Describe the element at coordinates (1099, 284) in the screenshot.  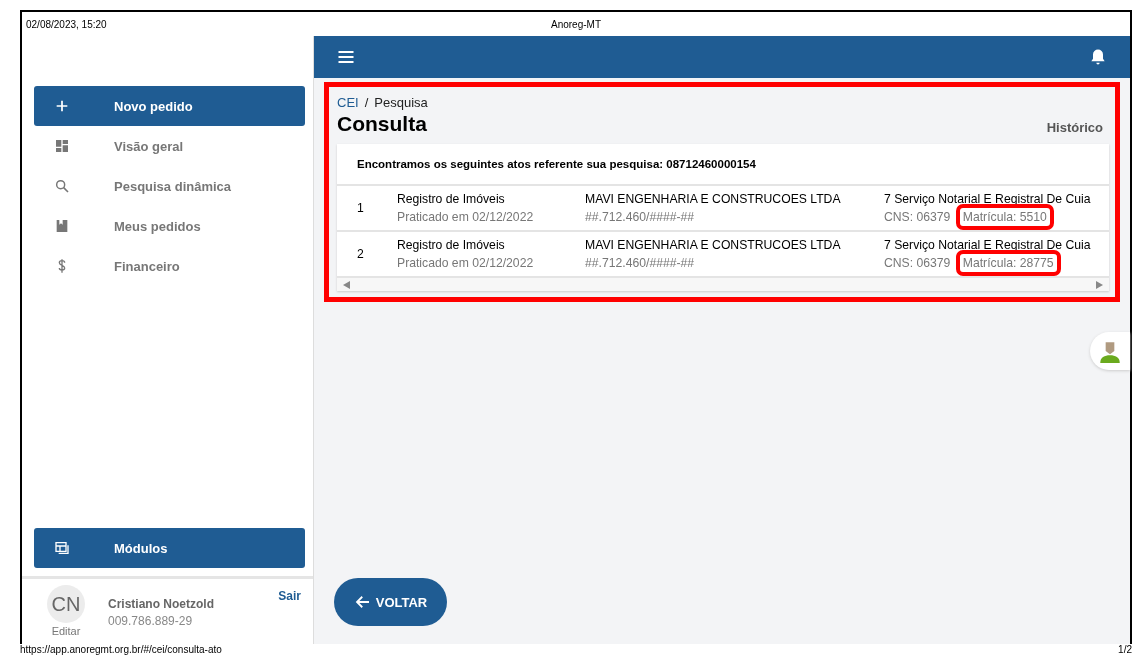
I see `scroll-right-icon` at that location.